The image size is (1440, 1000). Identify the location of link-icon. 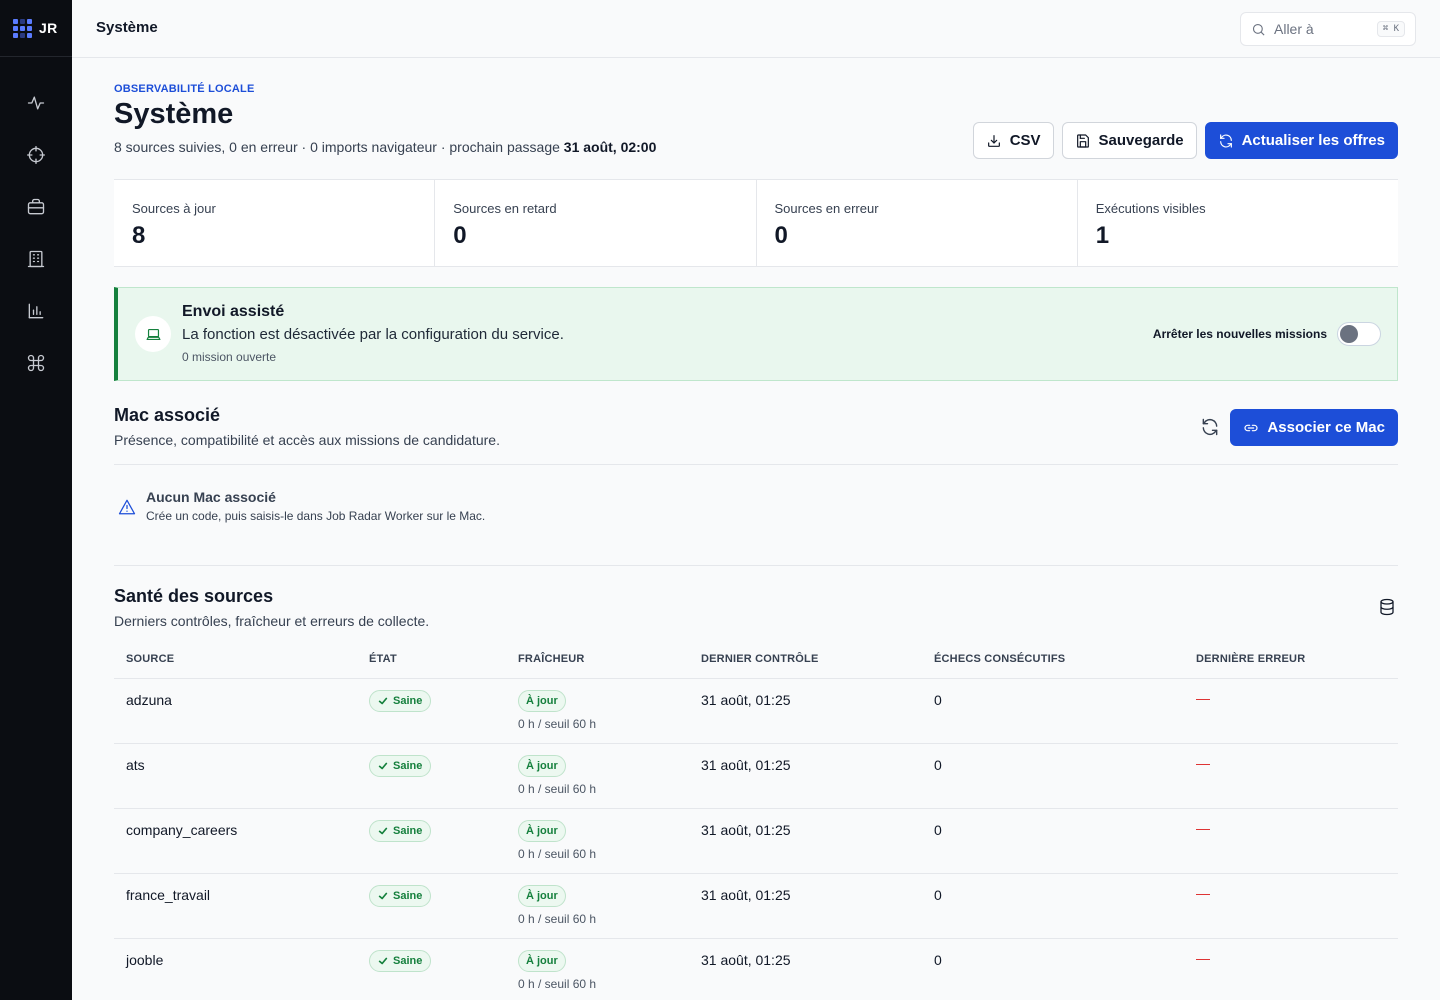
(1251, 427).